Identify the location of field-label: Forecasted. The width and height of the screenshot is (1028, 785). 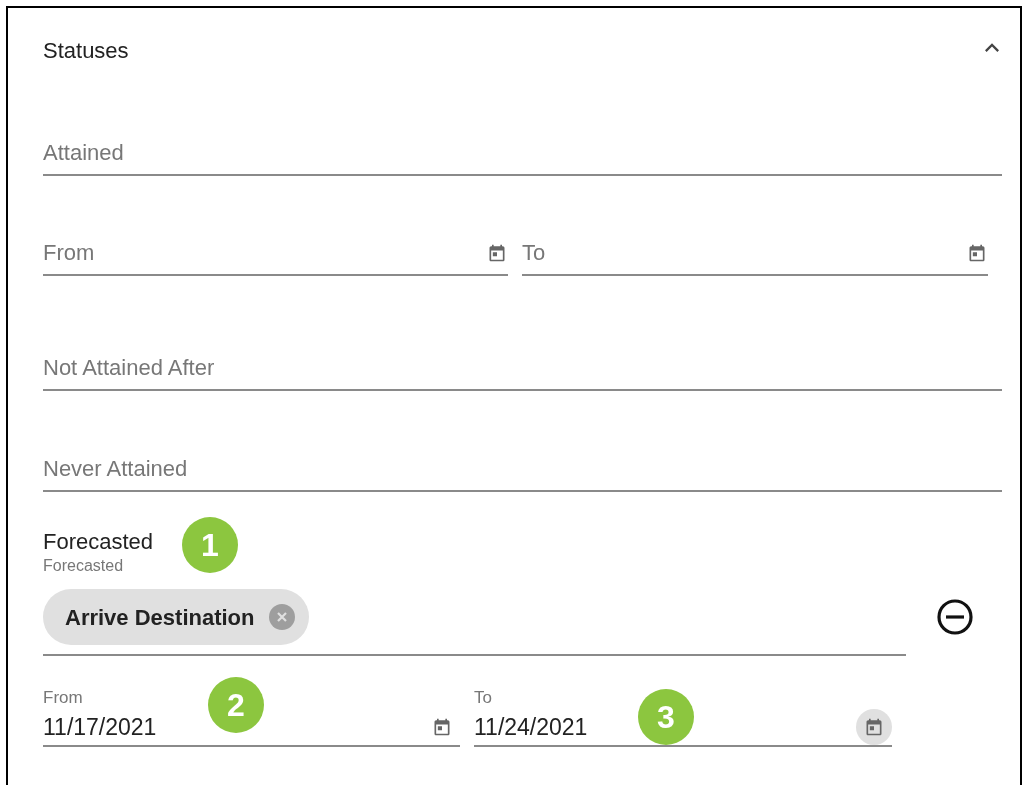
(83, 566).